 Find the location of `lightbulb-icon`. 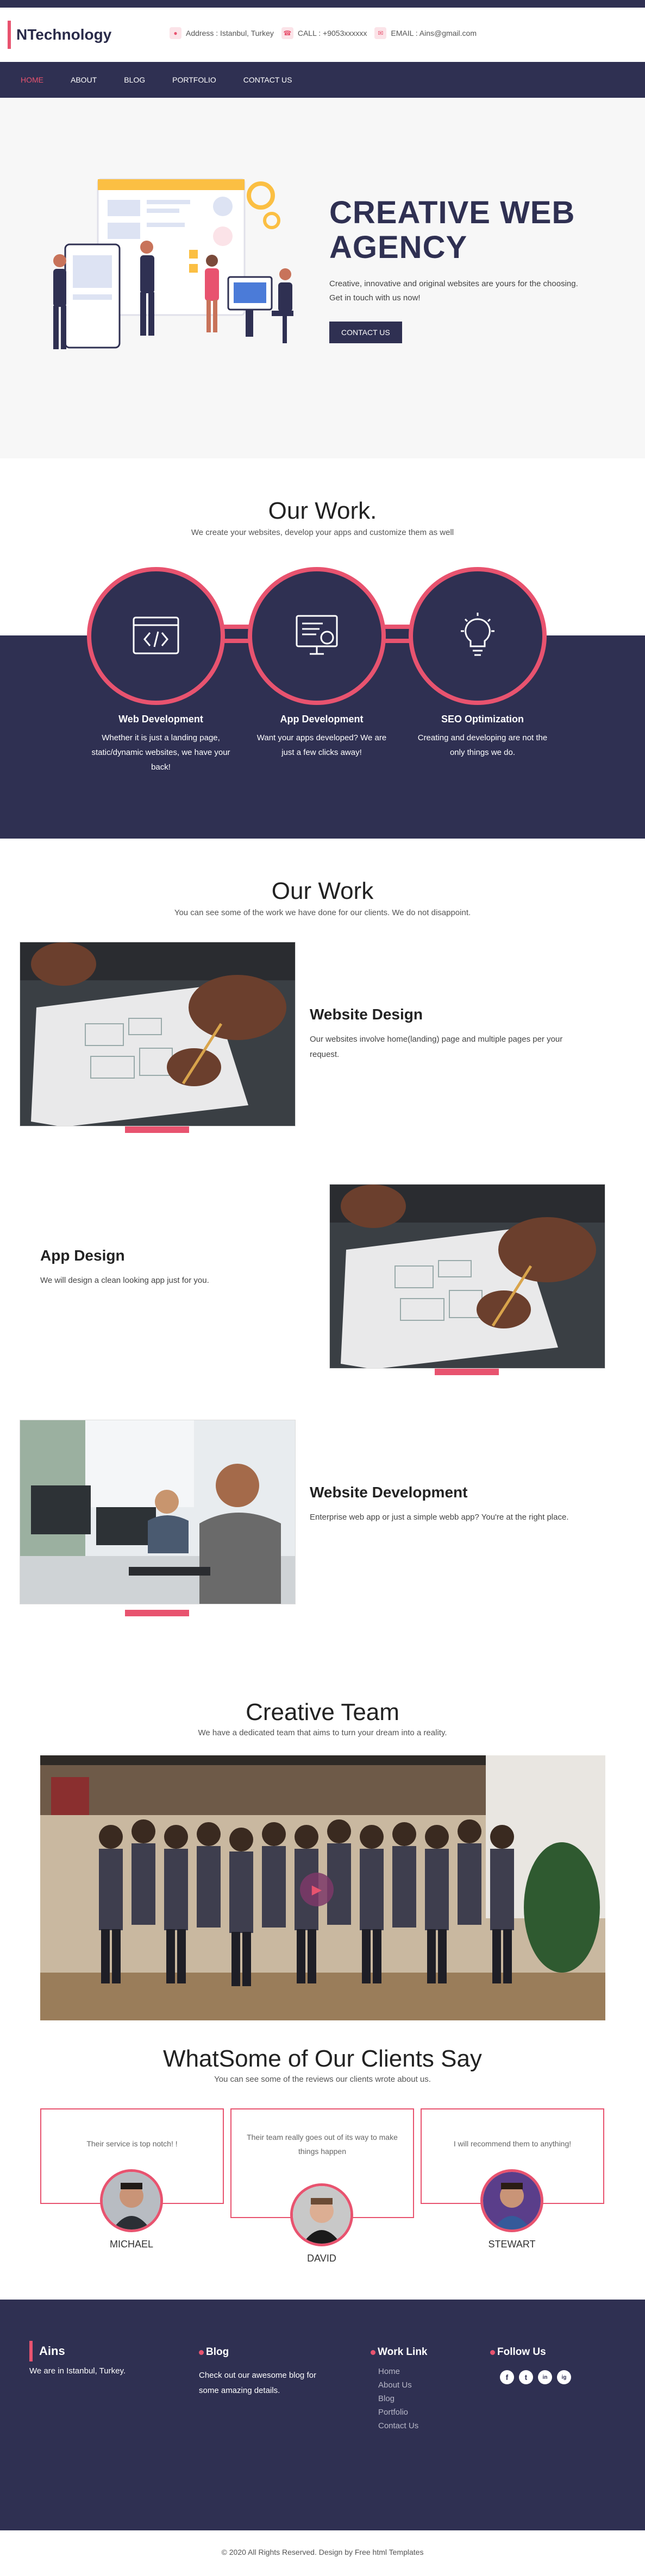

lightbulb-icon is located at coordinates (477, 634).